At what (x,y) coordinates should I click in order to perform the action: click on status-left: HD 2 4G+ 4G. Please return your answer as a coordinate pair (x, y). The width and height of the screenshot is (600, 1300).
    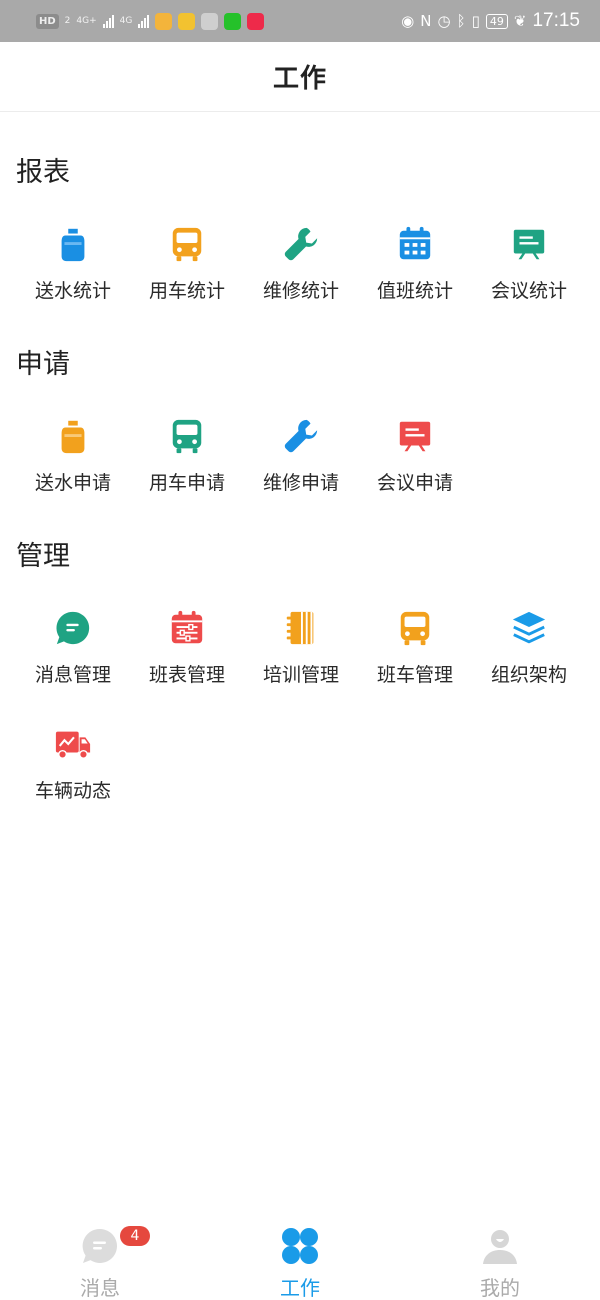
    Looking at the image, I should click on (150, 21).